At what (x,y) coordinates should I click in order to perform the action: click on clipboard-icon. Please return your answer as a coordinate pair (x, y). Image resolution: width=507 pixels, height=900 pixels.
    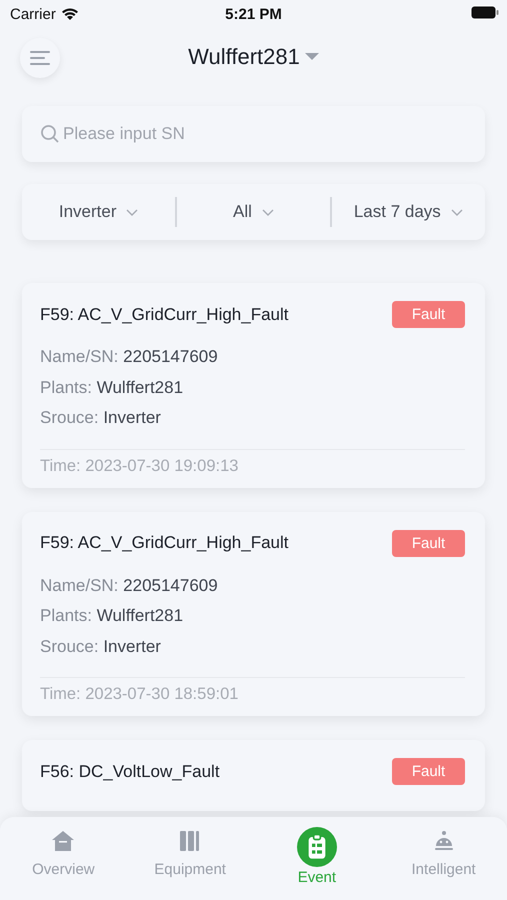
    Looking at the image, I should click on (316, 847).